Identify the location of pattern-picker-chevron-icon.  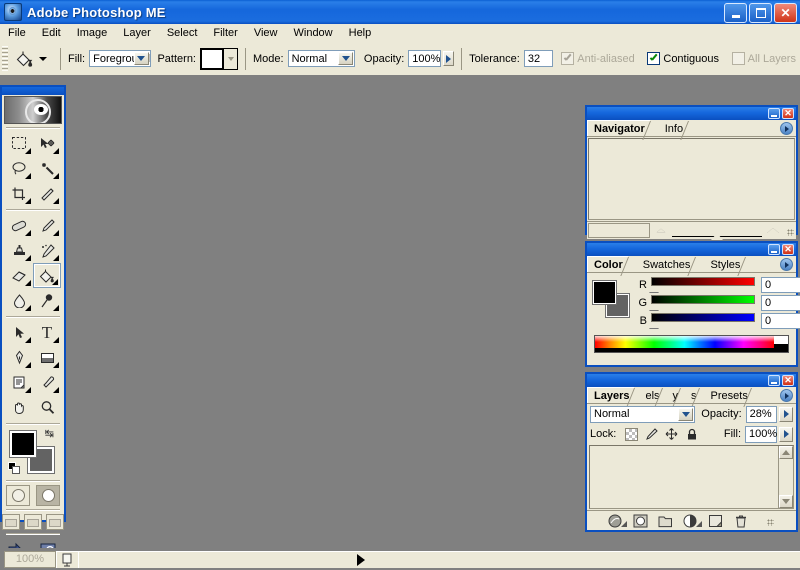
(231, 58).